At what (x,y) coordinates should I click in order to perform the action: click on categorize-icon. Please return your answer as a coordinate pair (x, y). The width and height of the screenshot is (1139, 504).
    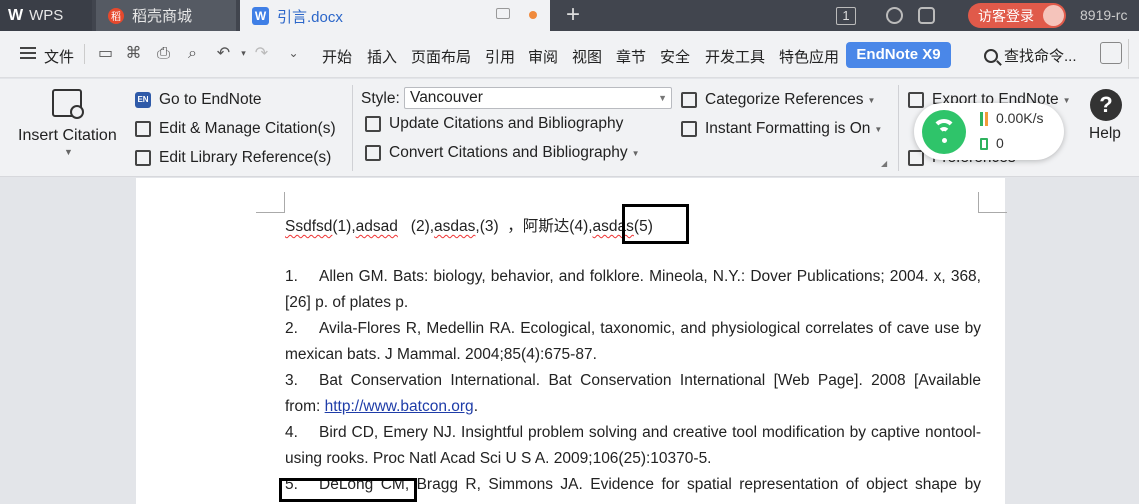
    Looking at the image, I should click on (689, 100).